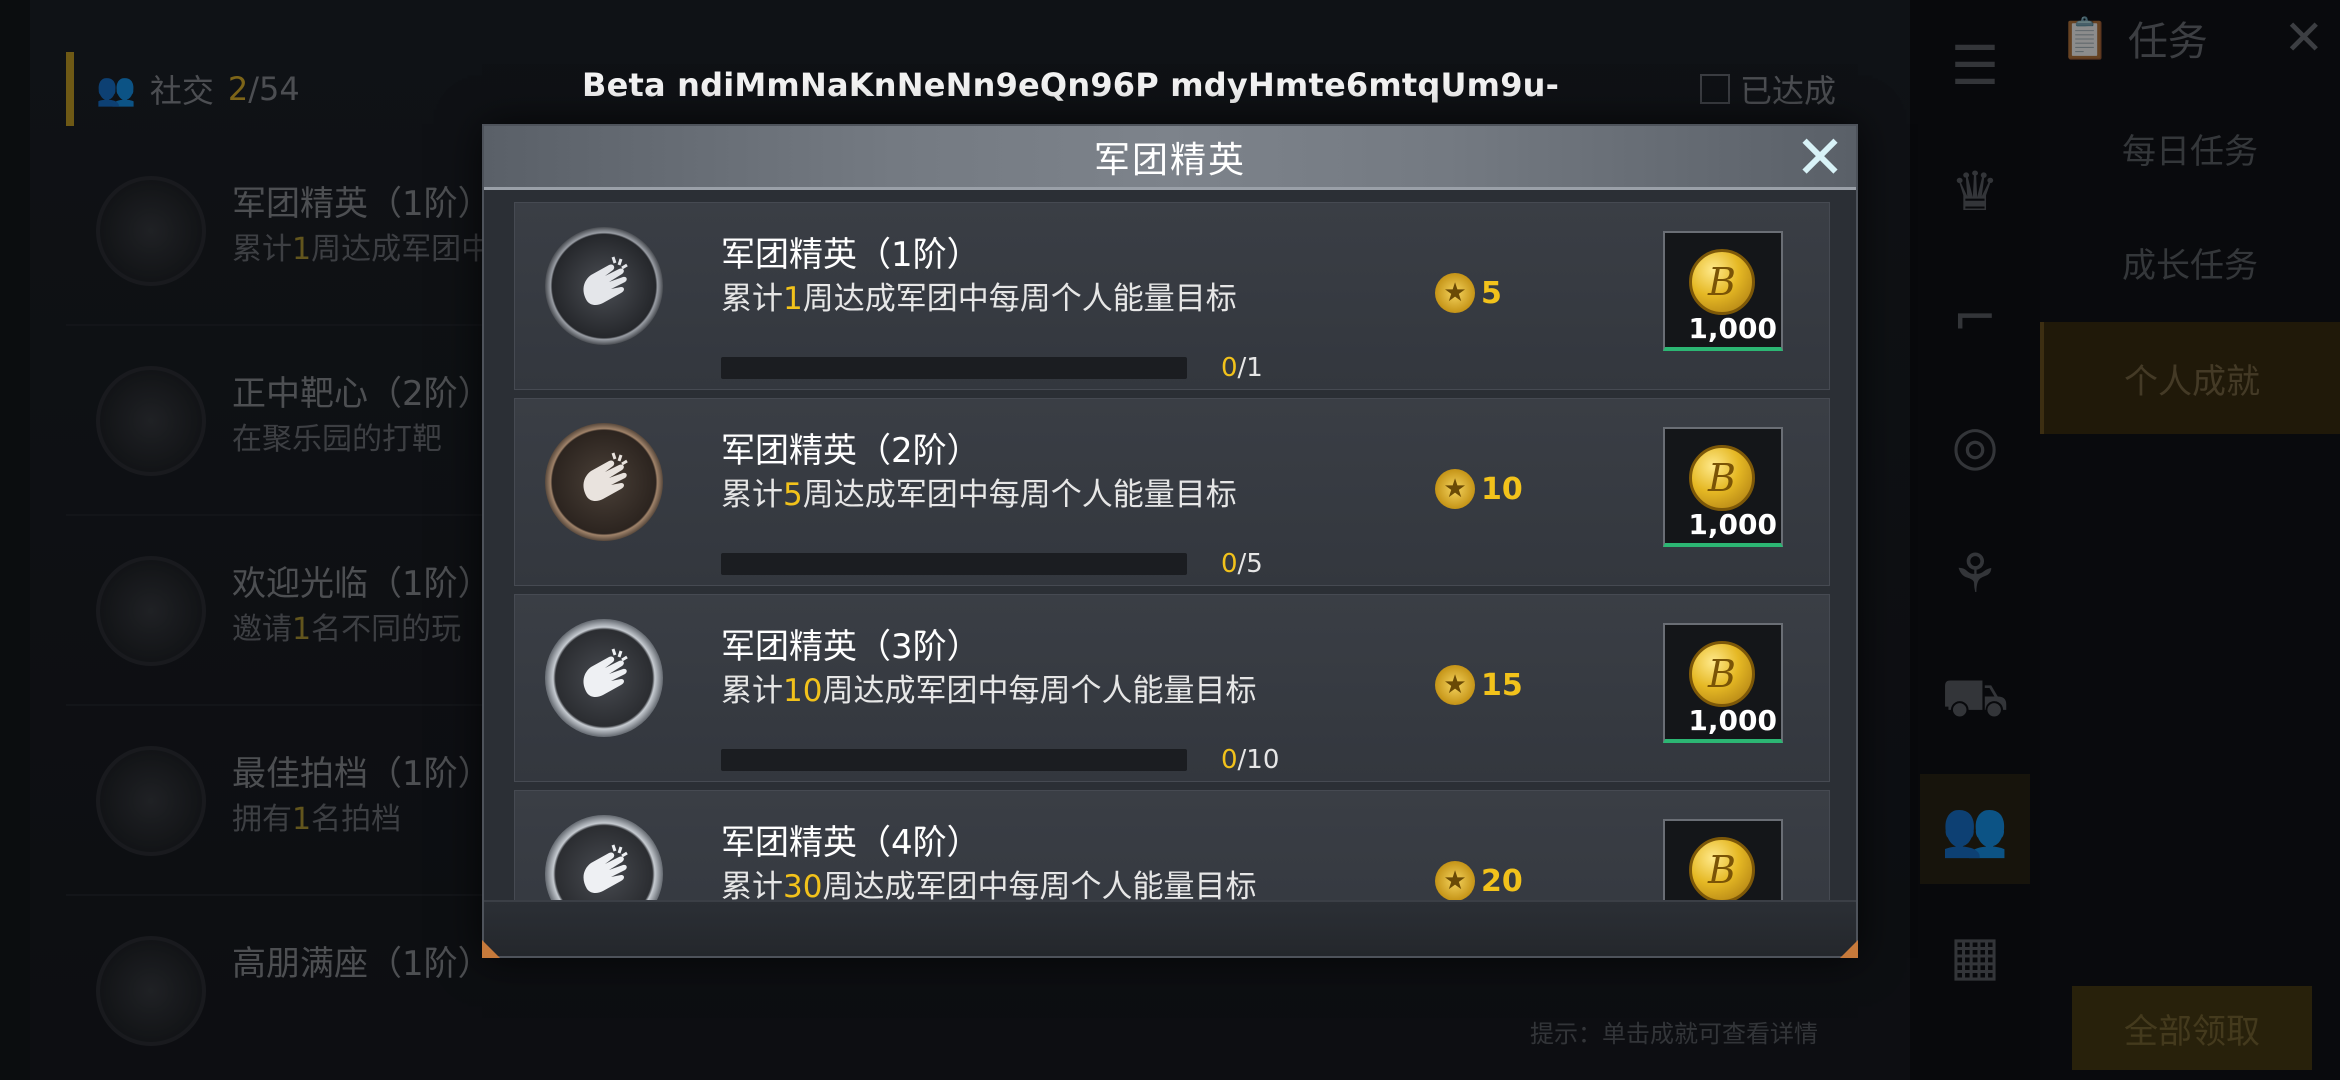 This screenshot has height=1080, width=2340. I want to click on modal-header: 军团精英 ✕, so click(1170, 158).